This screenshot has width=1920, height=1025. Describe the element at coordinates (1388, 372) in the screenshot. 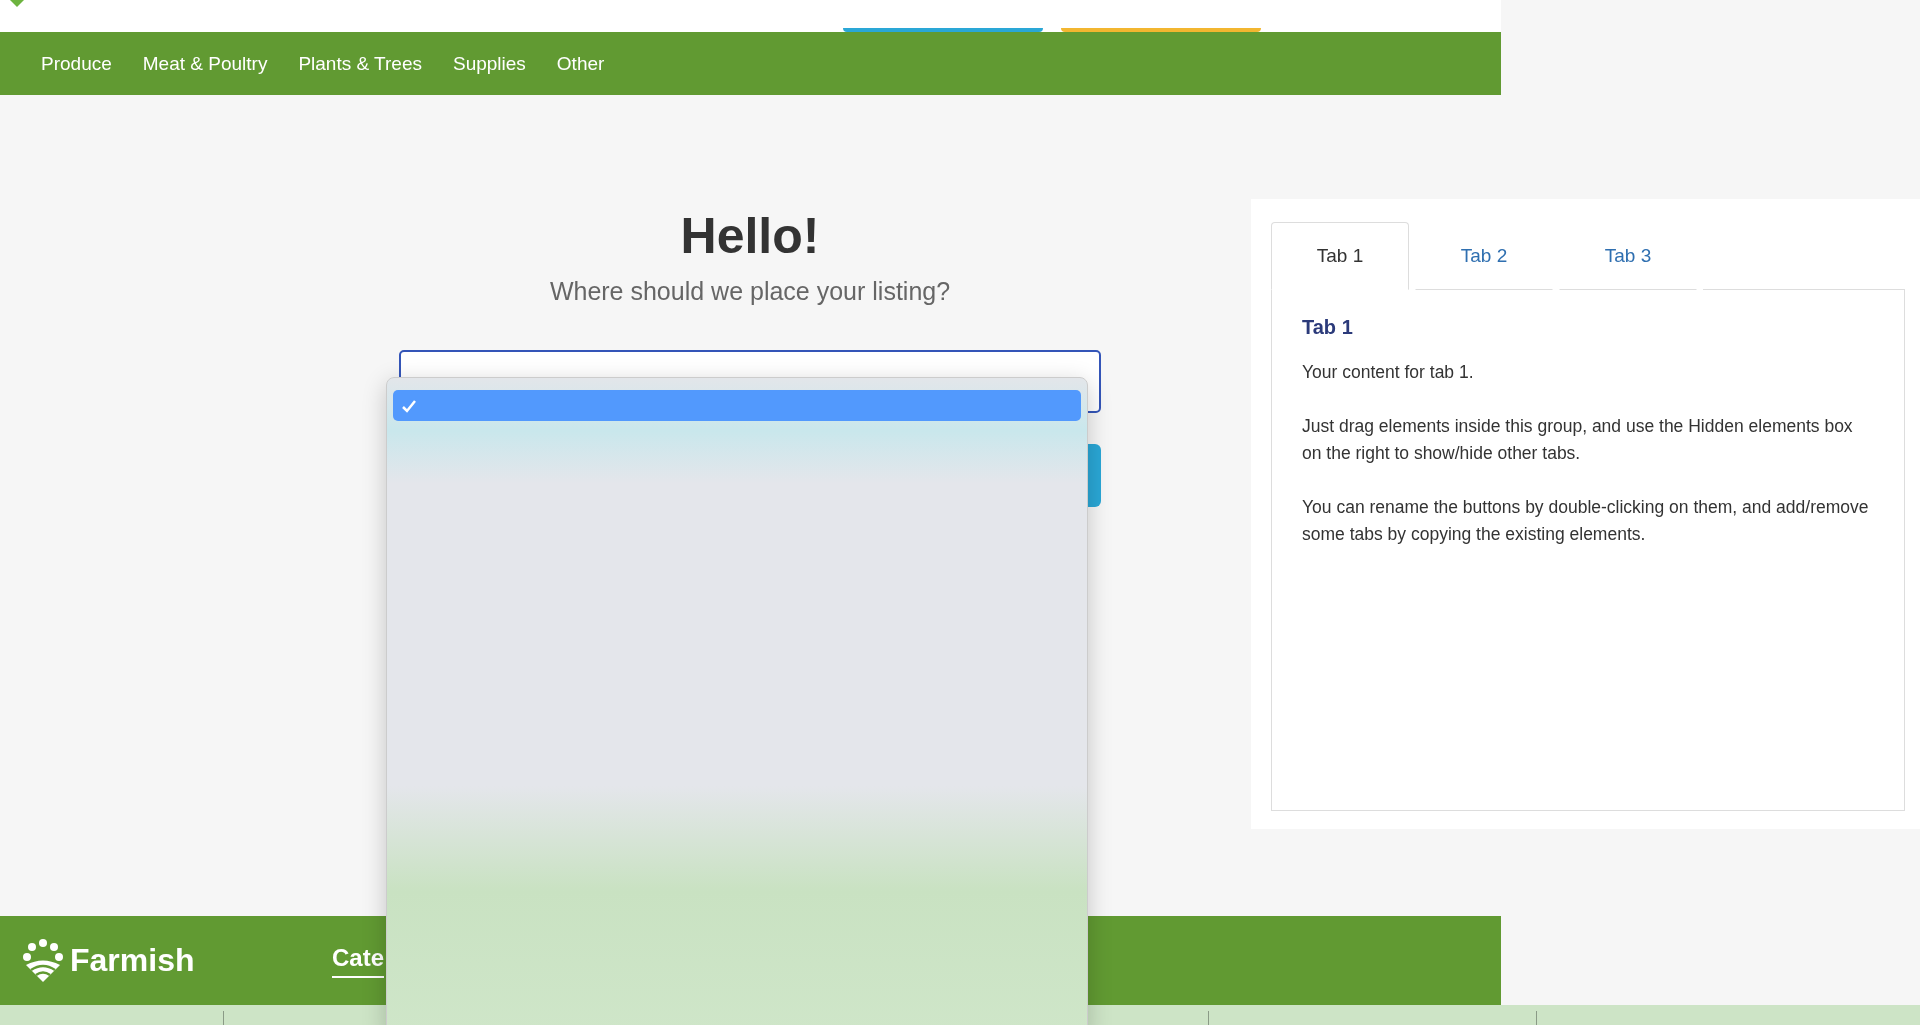

I see `tab-paragraph: Your content for tab 1.` at that location.